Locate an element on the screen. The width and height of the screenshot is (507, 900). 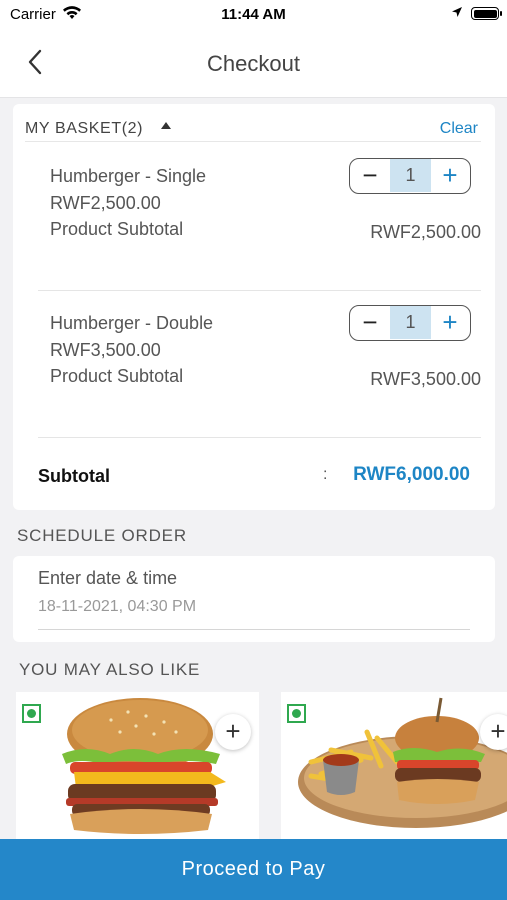
basket-title: MY BASKET(2) is located at coordinates (84, 128).